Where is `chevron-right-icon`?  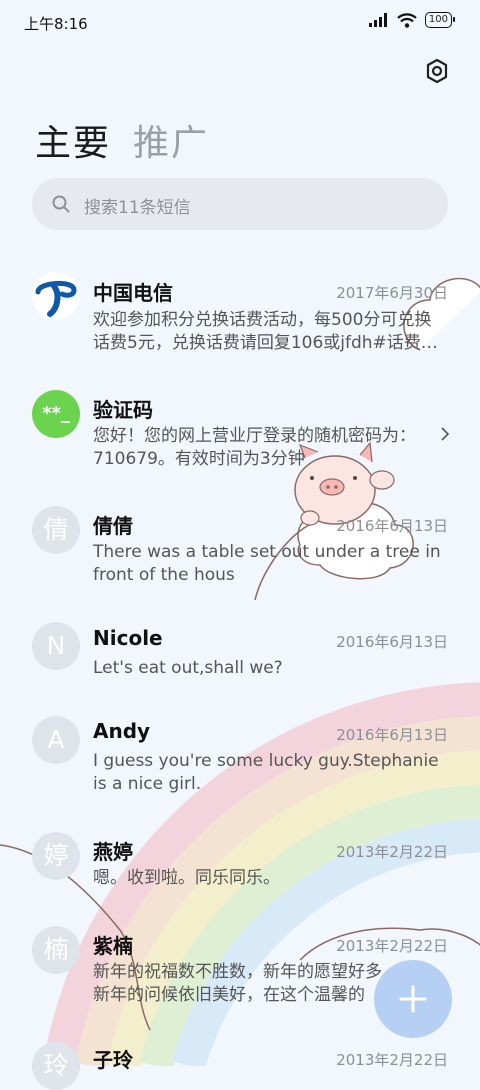
chevron-right-icon is located at coordinates (445, 434).